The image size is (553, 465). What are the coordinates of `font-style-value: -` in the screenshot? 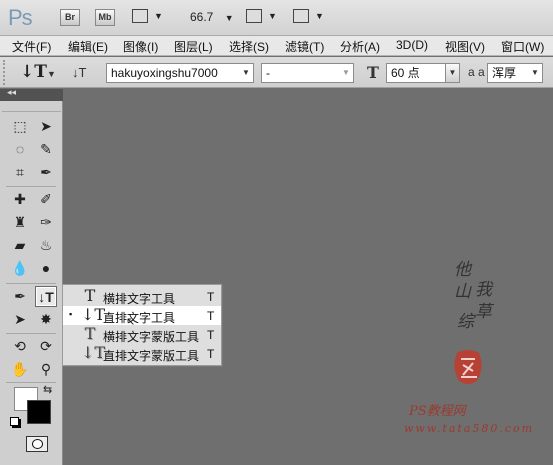 It's located at (268, 73).